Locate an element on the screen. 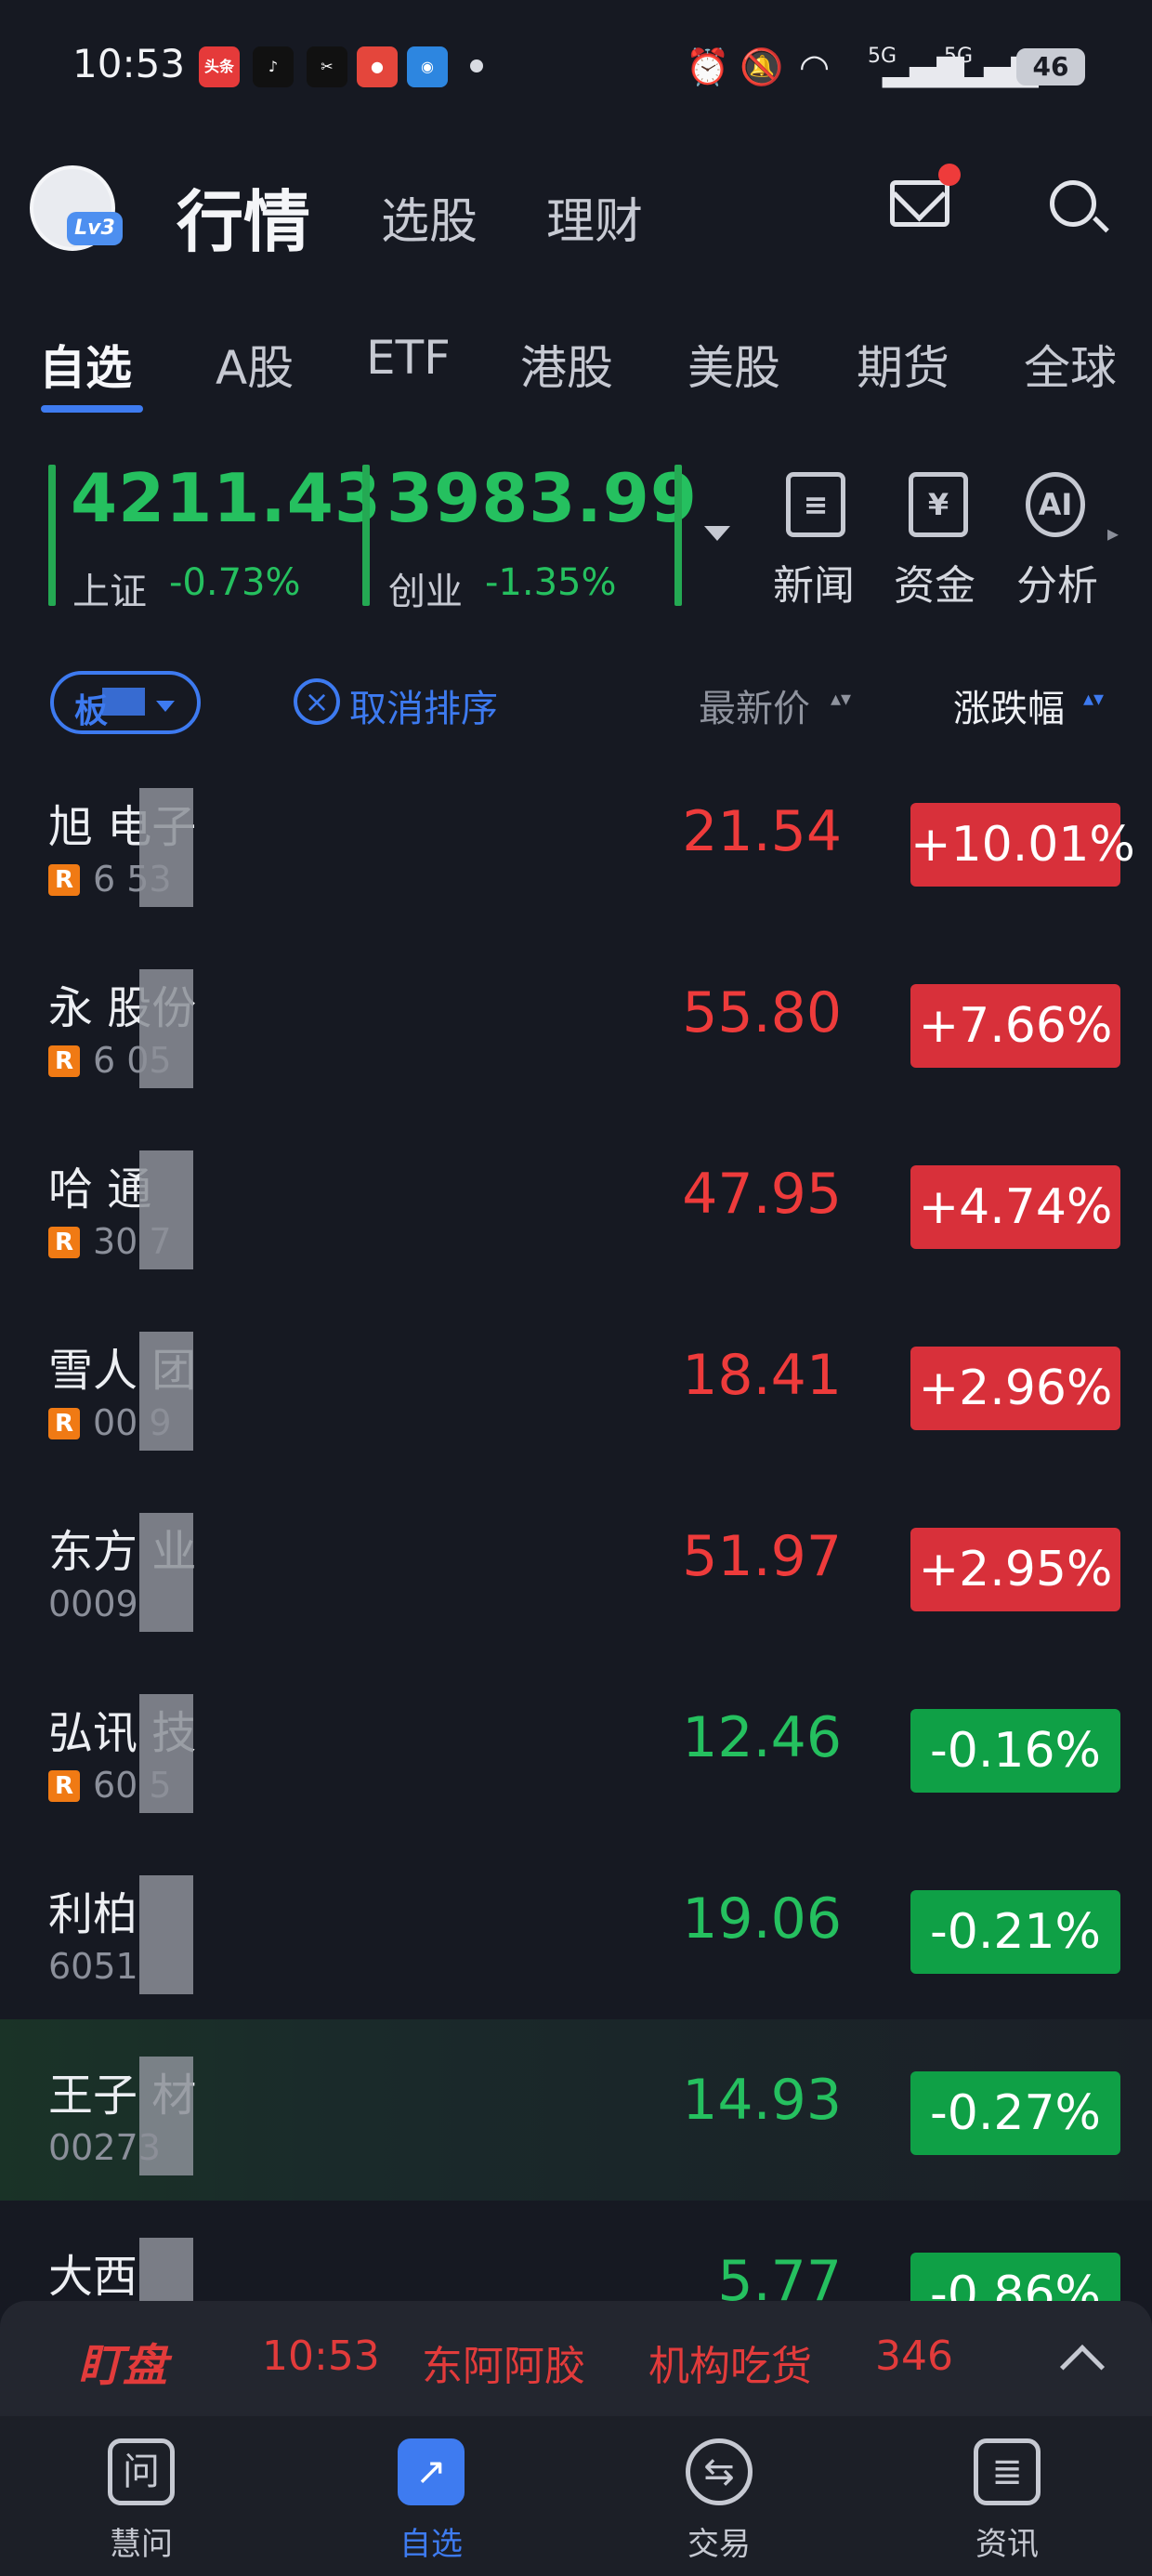  sort-icon: ▴▾ is located at coordinates (841, 699).